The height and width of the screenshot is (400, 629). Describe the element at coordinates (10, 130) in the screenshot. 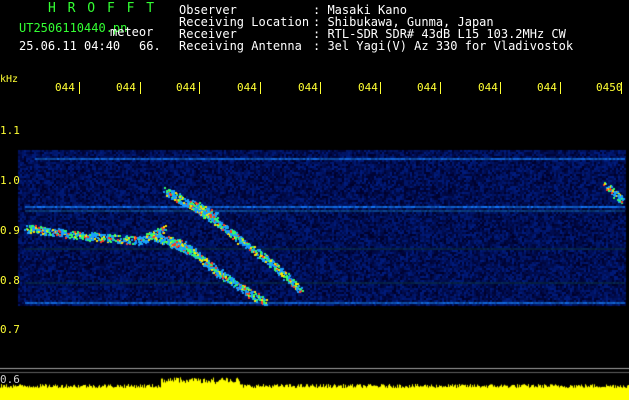

I see `freq-label: 1.1` at that location.